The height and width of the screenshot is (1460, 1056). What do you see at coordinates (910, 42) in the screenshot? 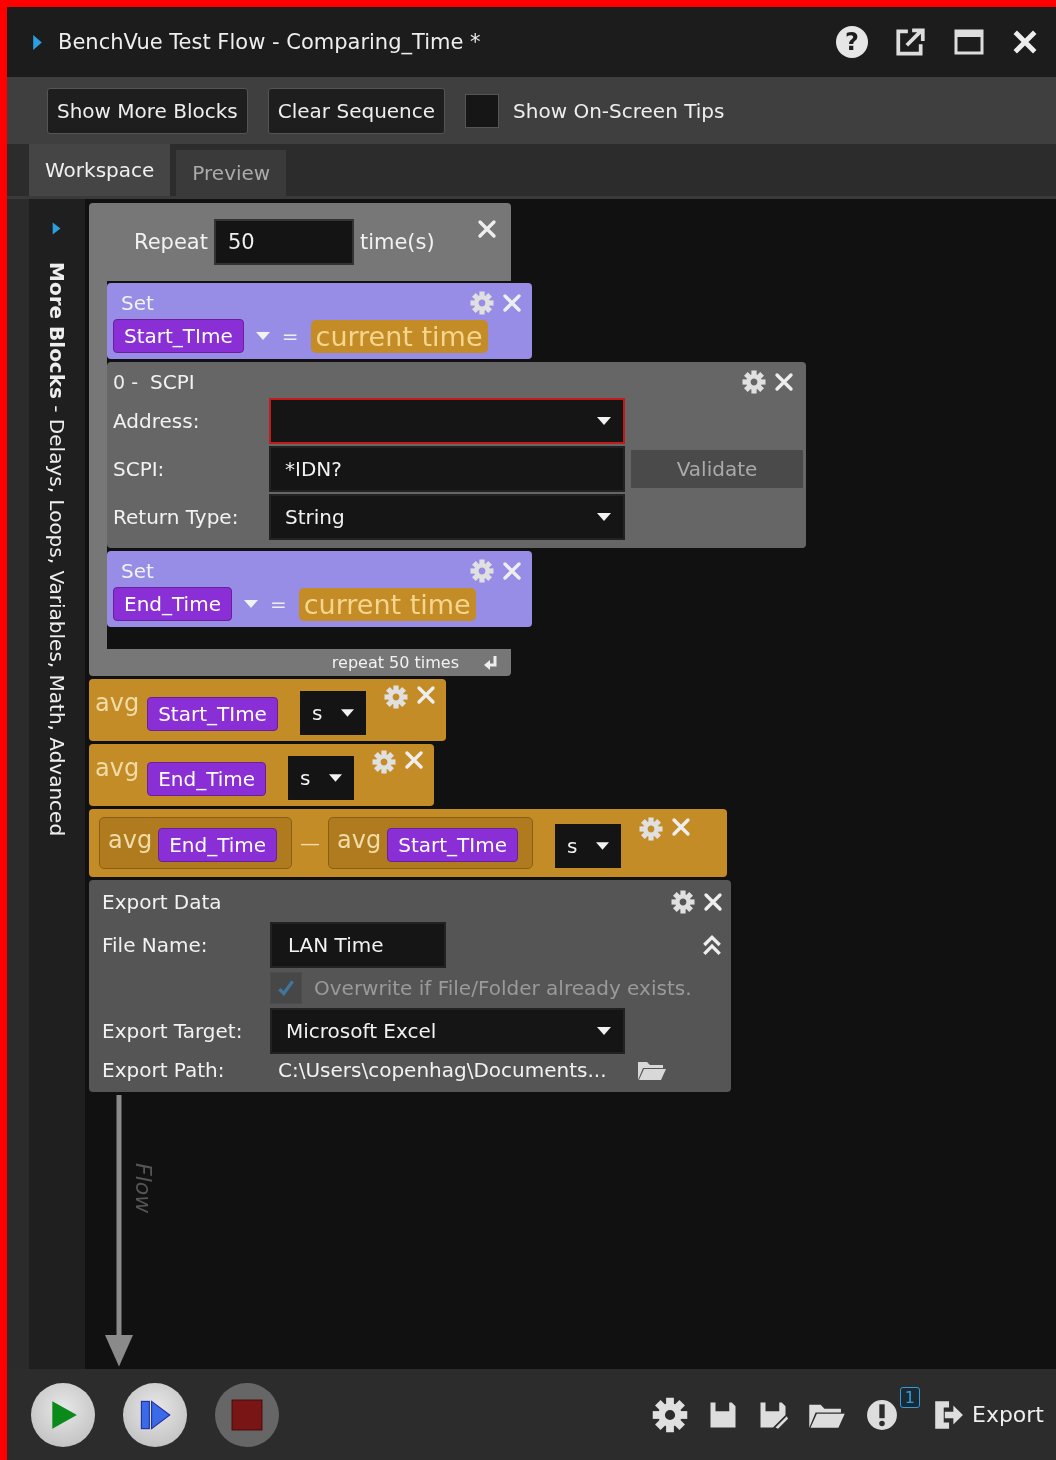
I see `pop-out-icon` at bounding box center [910, 42].